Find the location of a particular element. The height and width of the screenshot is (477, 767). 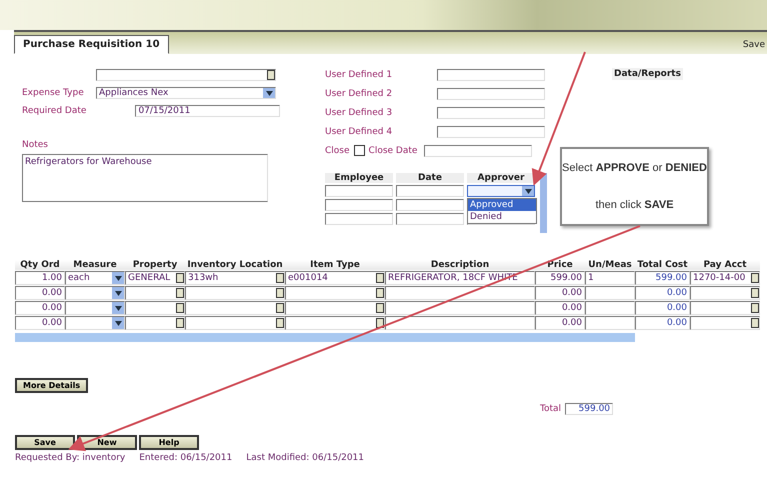

field-label: Required Date is located at coordinates (54, 111).